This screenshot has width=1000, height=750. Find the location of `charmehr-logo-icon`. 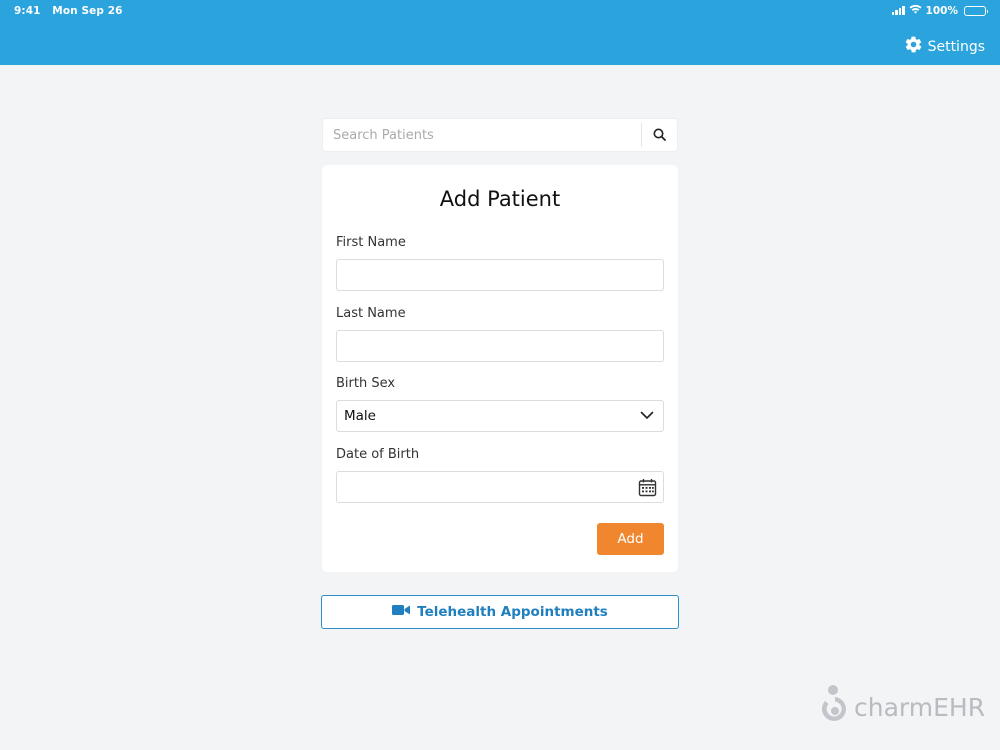

charmehr-logo-icon is located at coordinates (835, 707).